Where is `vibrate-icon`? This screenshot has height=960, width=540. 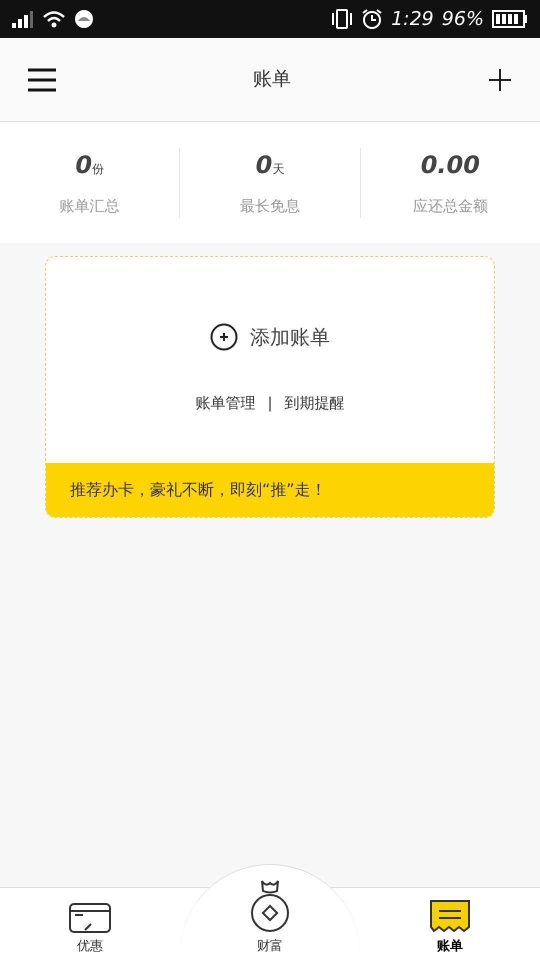
vibrate-icon is located at coordinates (342, 19).